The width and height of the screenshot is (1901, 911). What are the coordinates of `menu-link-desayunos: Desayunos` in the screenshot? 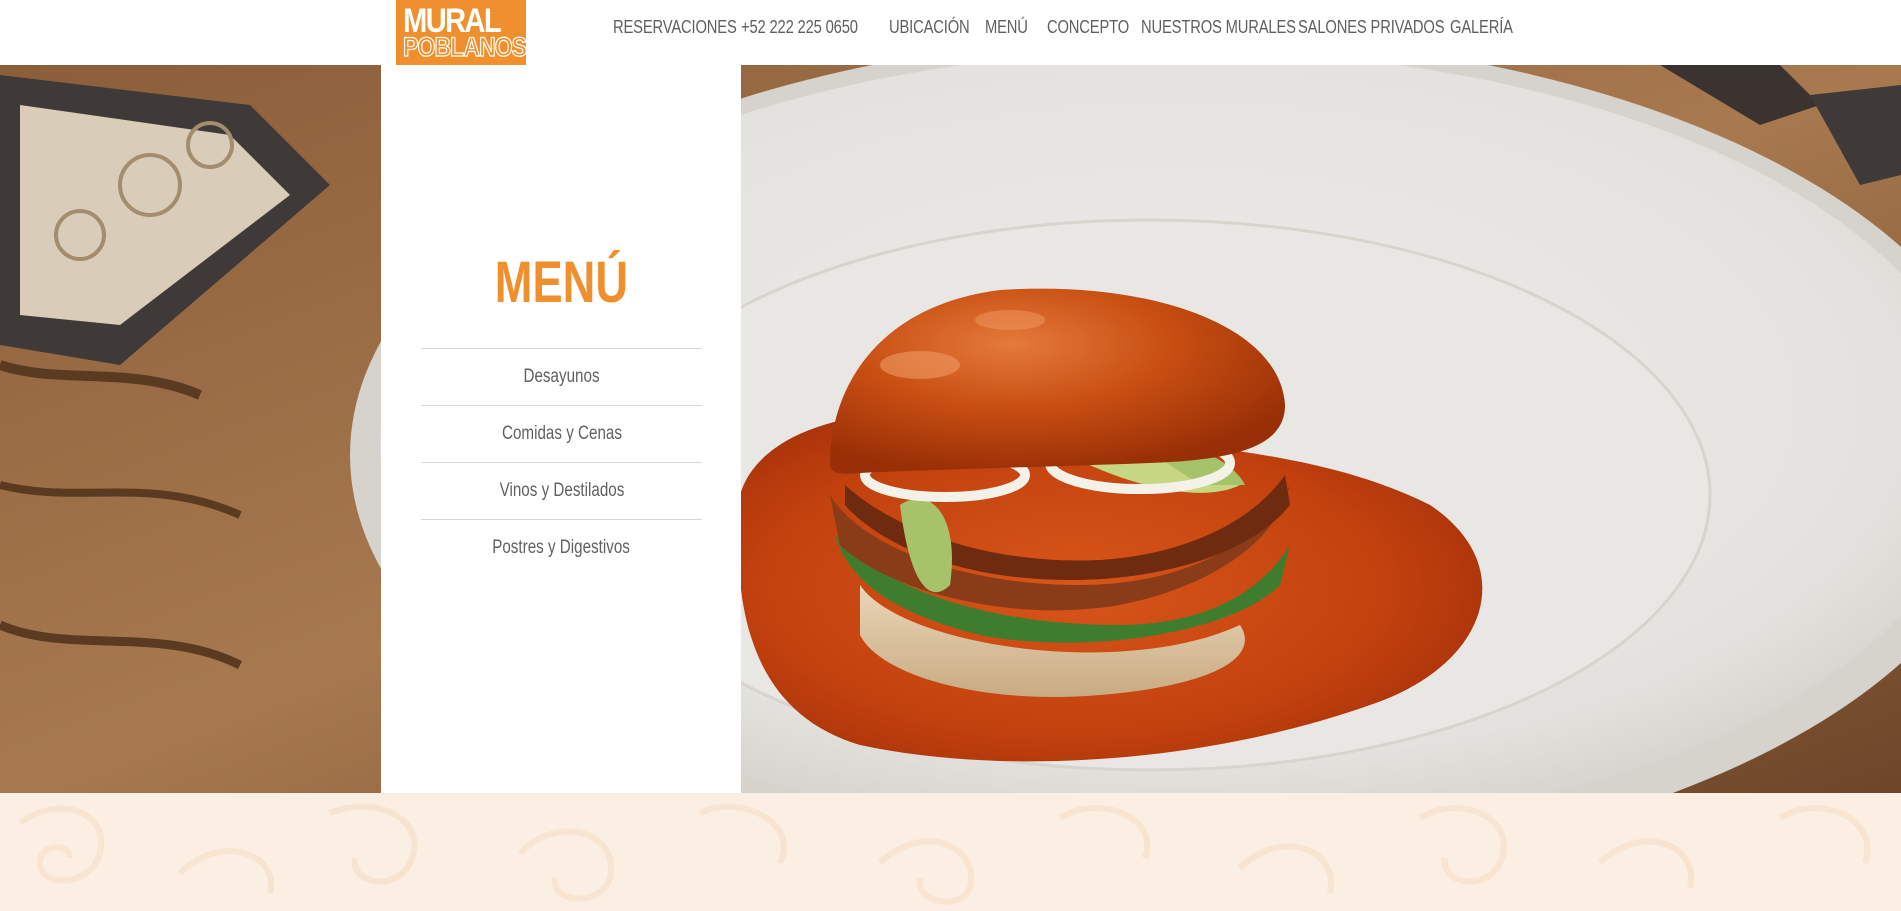 It's located at (561, 377).